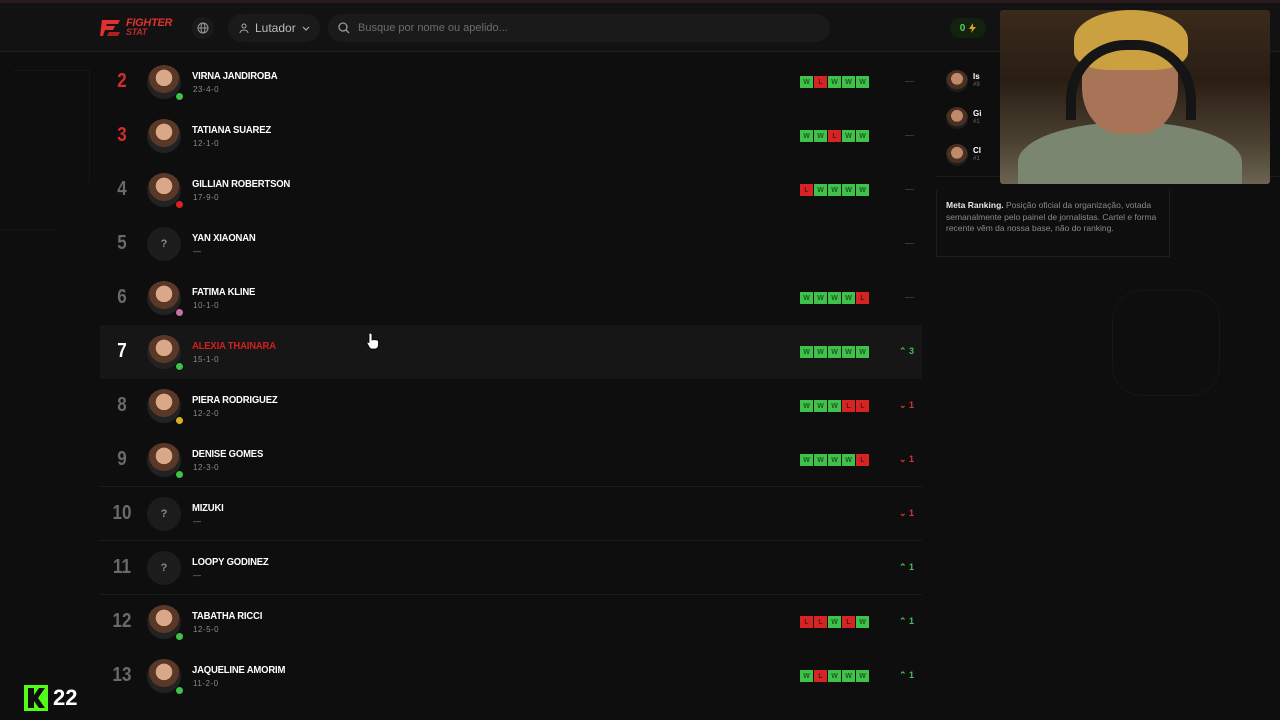 This screenshot has height=720, width=1280. Describe the element at coordinates (511, 190) in the screenshot. I see `ranking-row: 4 GILLIAN ROBERTSON 17-9-0 L W W W W —` at that location.